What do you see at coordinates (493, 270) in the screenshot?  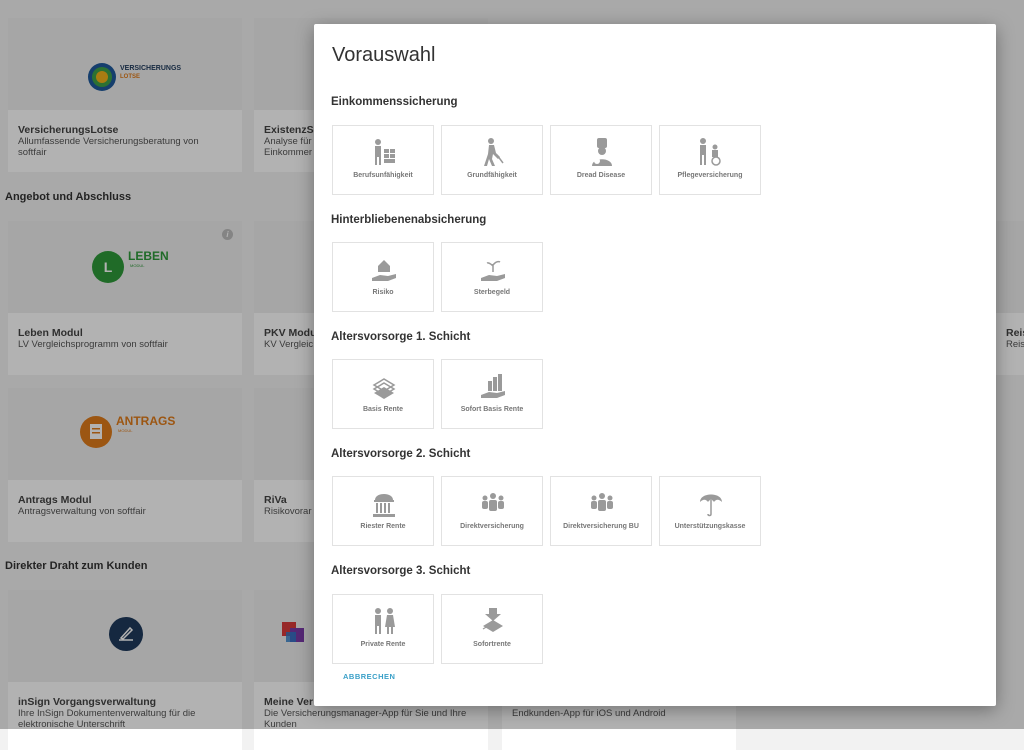 I see `plant-hand-icon` at bounding box center [493, 270].